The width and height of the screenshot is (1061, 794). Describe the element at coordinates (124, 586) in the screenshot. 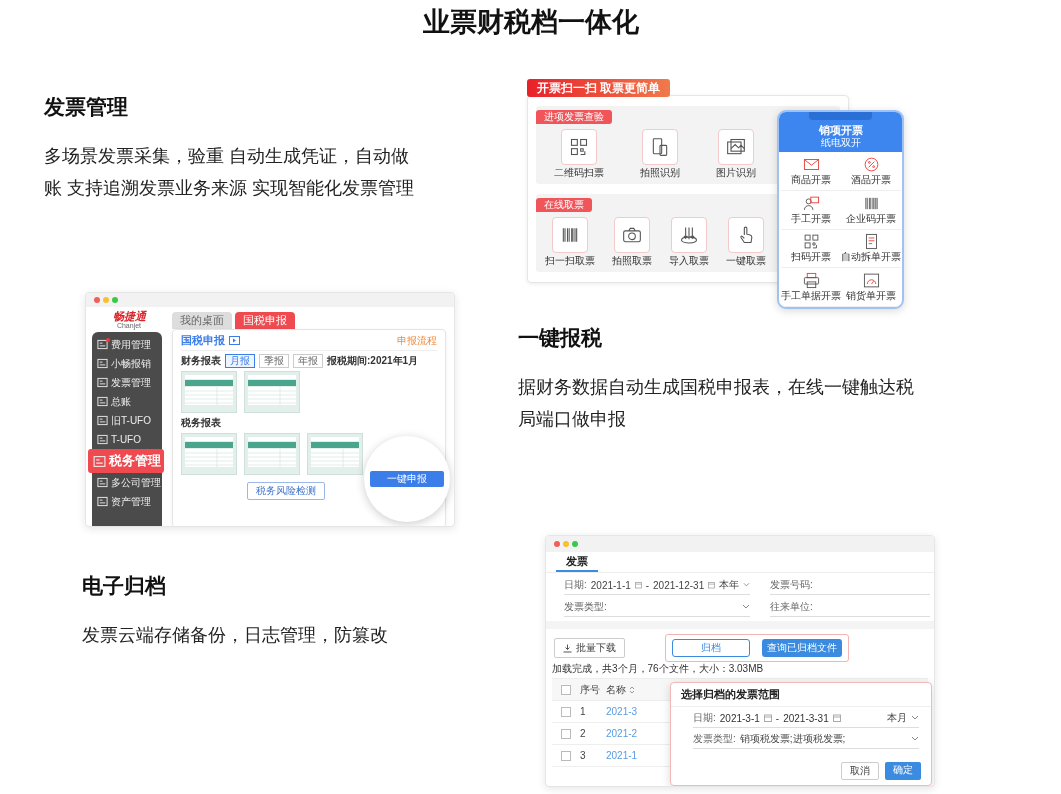

I see `section-heading: 电子归档` at that location.